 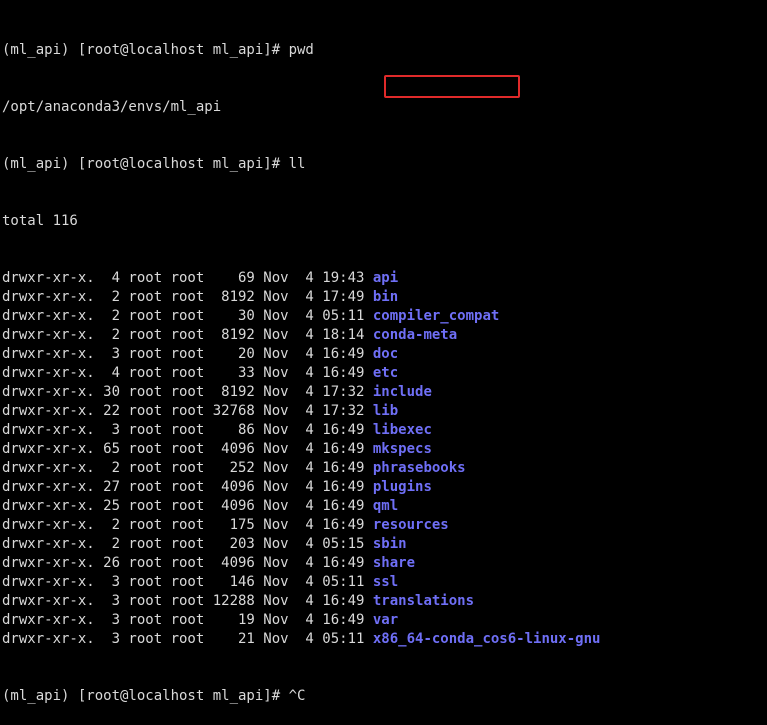 What do you see at coordinates (187, 468) in the screenshot?
I see `entry-meta: drwxr-xr-x. 2 root root 252 Nov 4 16:49` at bounding box center [187, 468].